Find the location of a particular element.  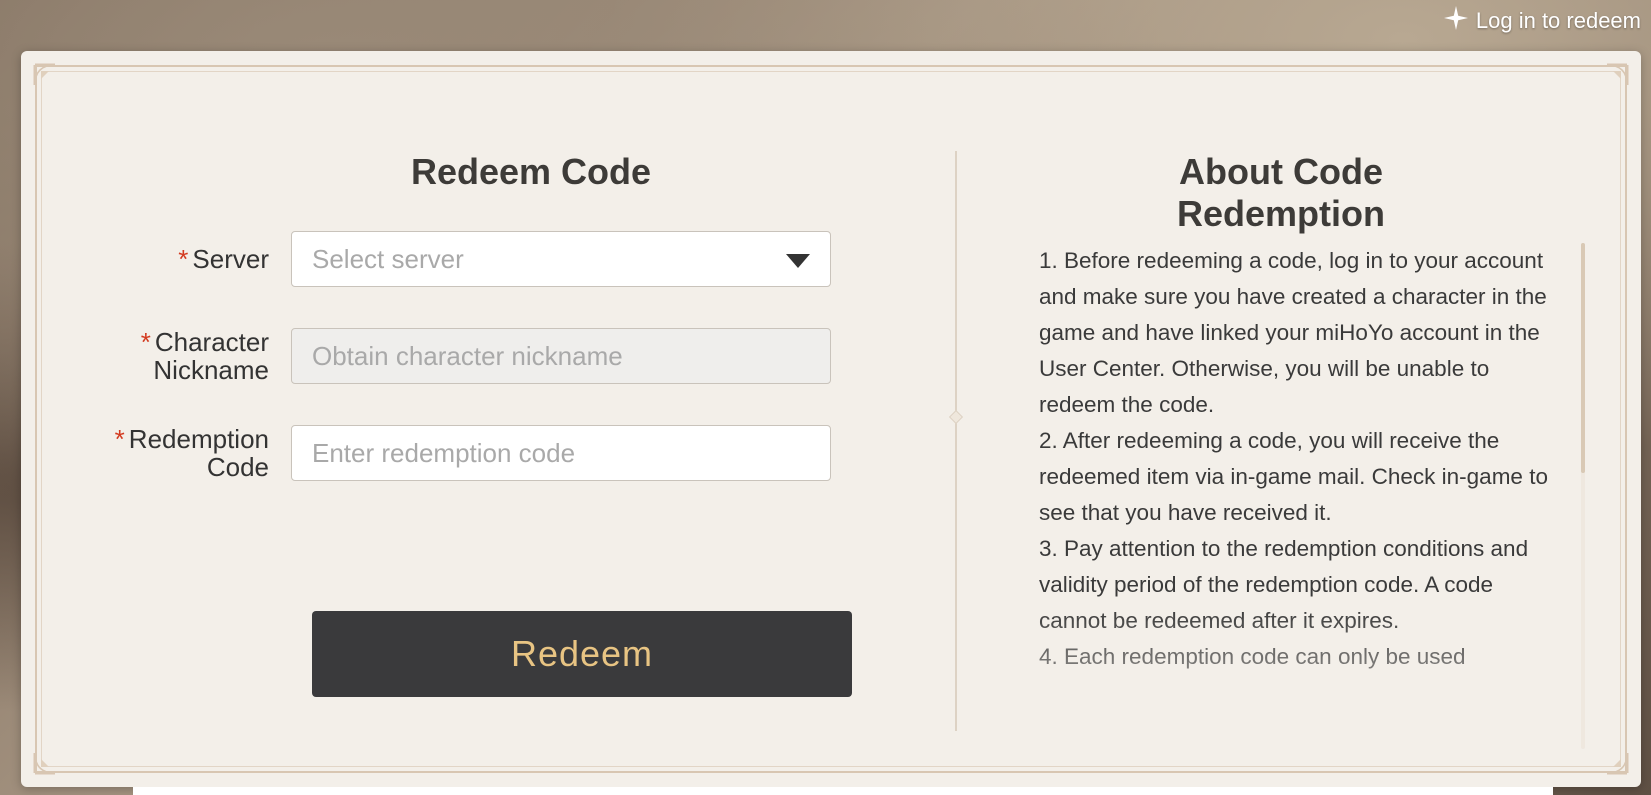

redemption-code-placeholder: Enter redemption code is located at coordinates (444, 452).